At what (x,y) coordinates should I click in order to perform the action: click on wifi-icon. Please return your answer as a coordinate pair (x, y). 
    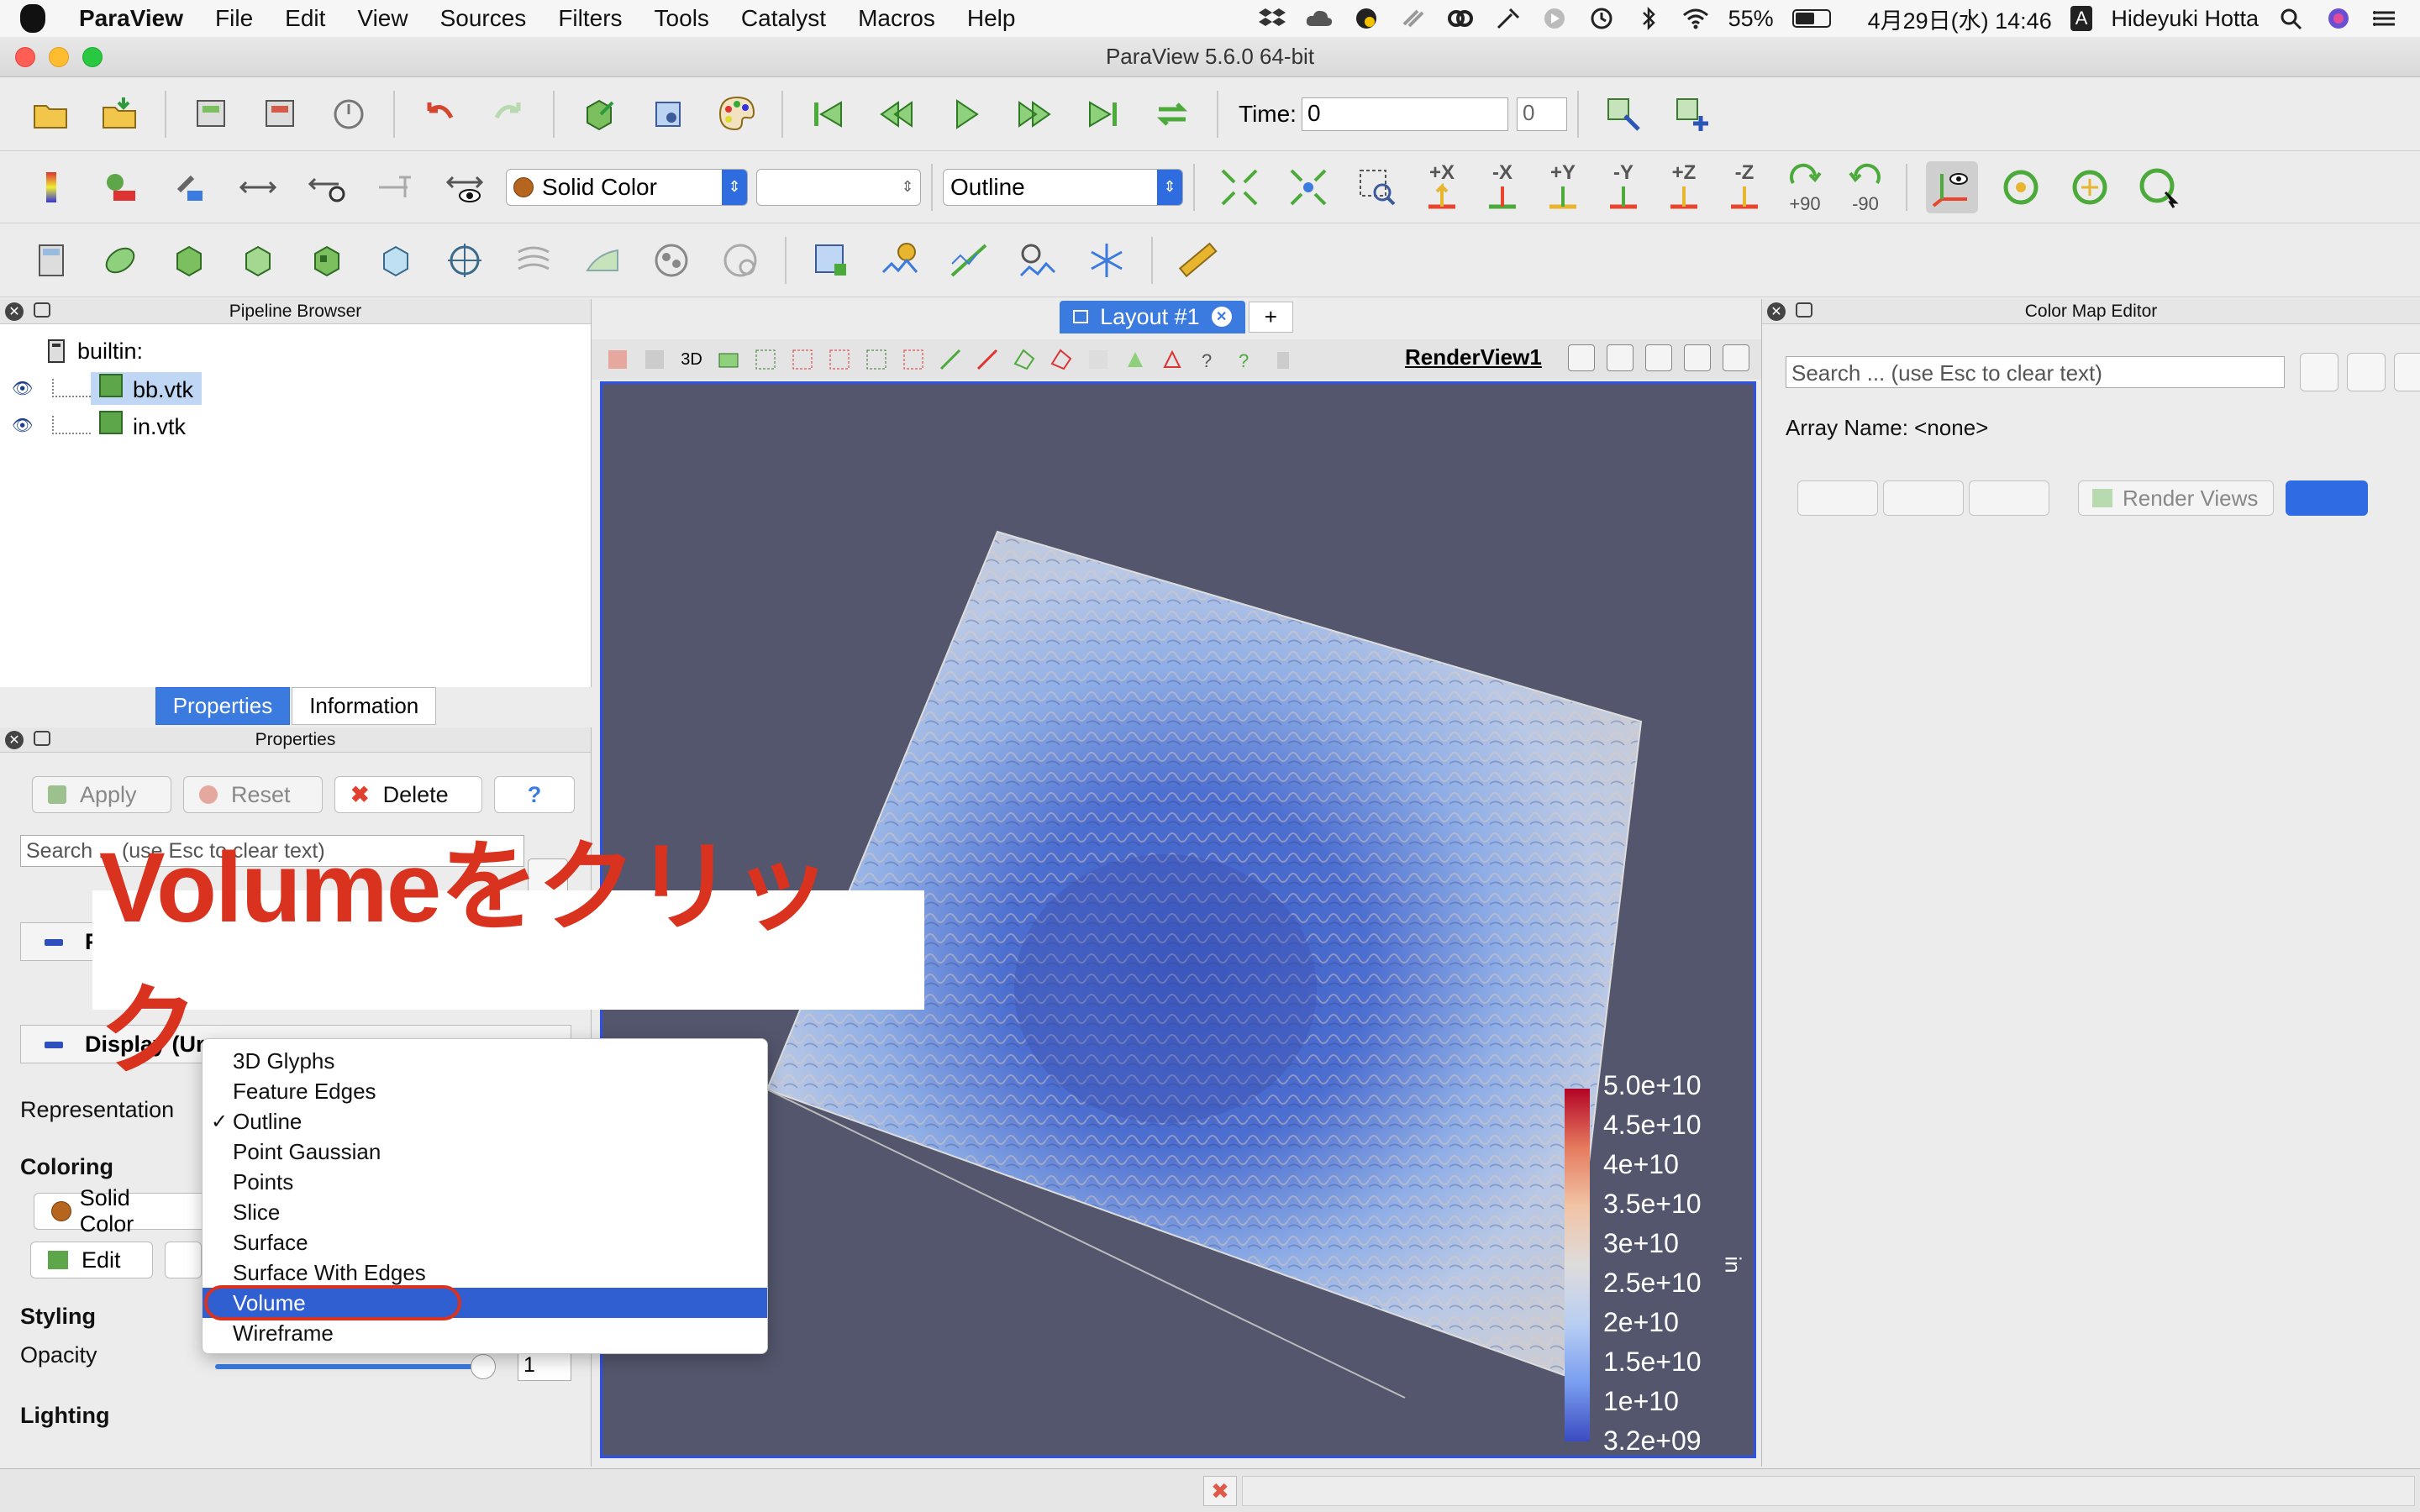
    Looking at the image, I should click on (1695, 18).